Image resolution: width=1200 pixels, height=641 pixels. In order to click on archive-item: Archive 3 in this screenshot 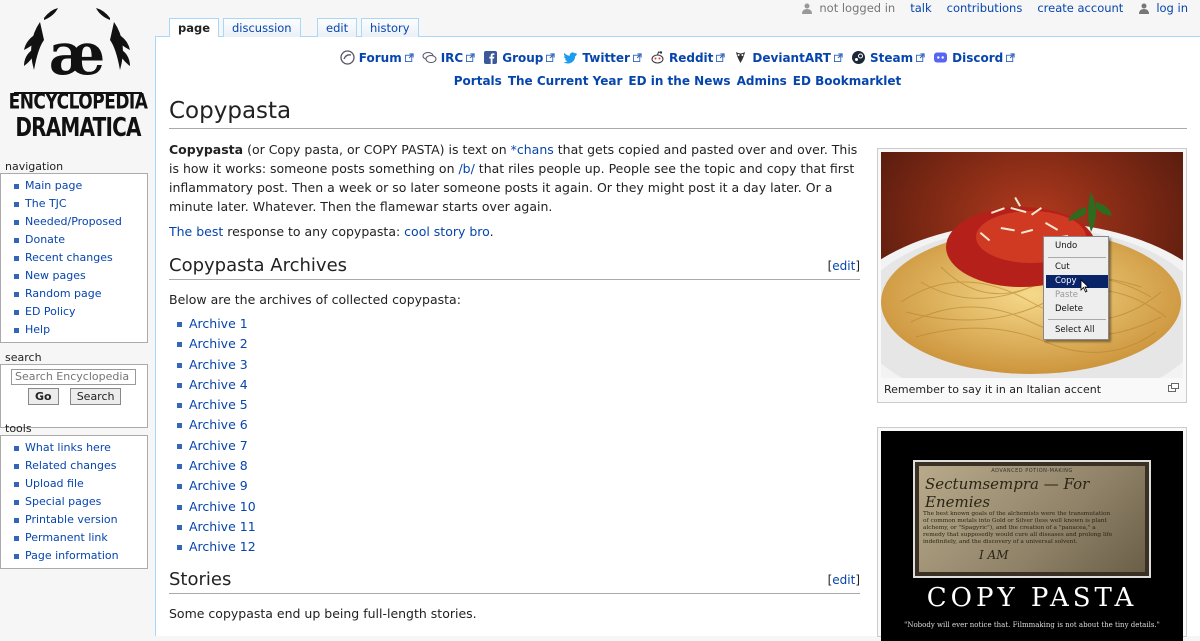, I will do `click(518, 365)`.